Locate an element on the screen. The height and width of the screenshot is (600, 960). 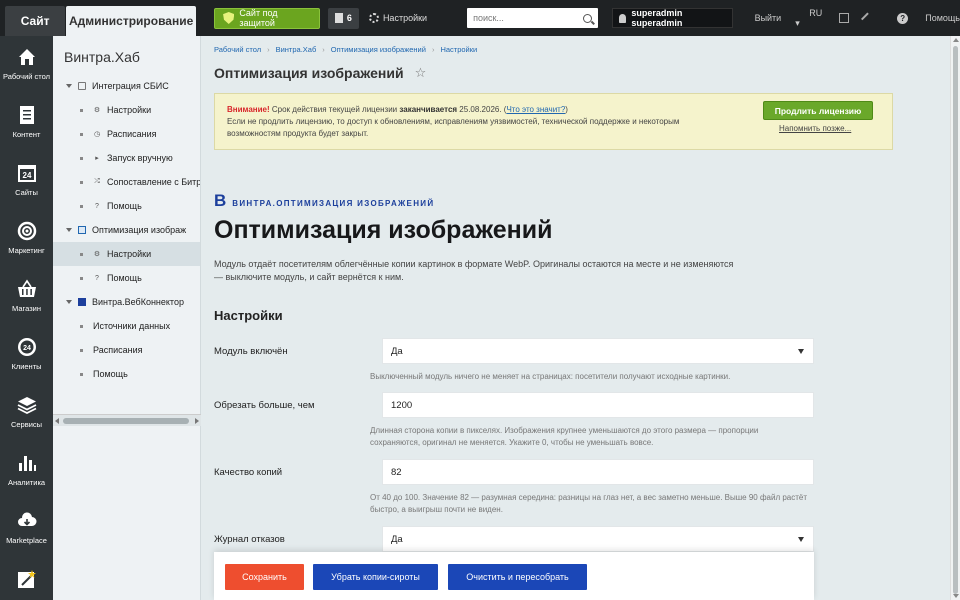
page-vertical-scrollbar is located at coordinates (955, 318).